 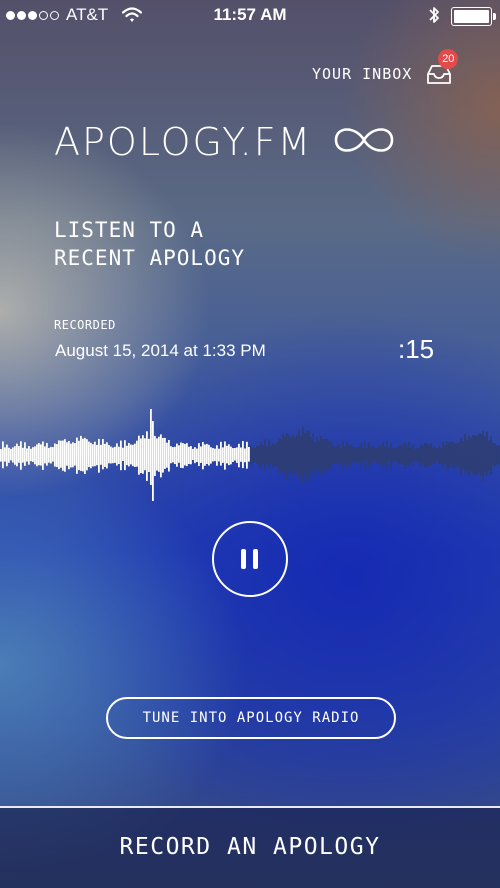 I want to click on tune-into-radio-button: TUNE INTO APOLOGY RADIO, so click(x=251, y=718).